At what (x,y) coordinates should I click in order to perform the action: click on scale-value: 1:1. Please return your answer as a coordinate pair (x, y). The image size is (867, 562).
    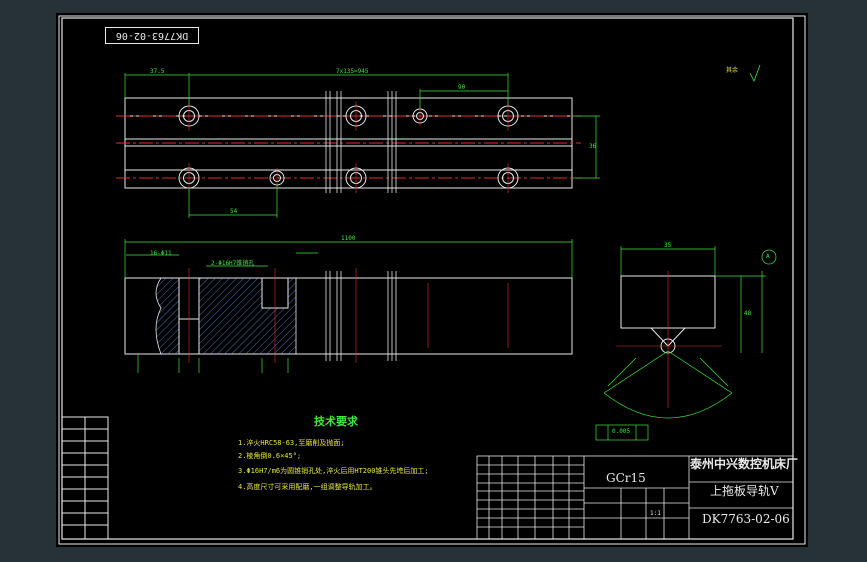
    Looking at the image, I should click on (655, 513).